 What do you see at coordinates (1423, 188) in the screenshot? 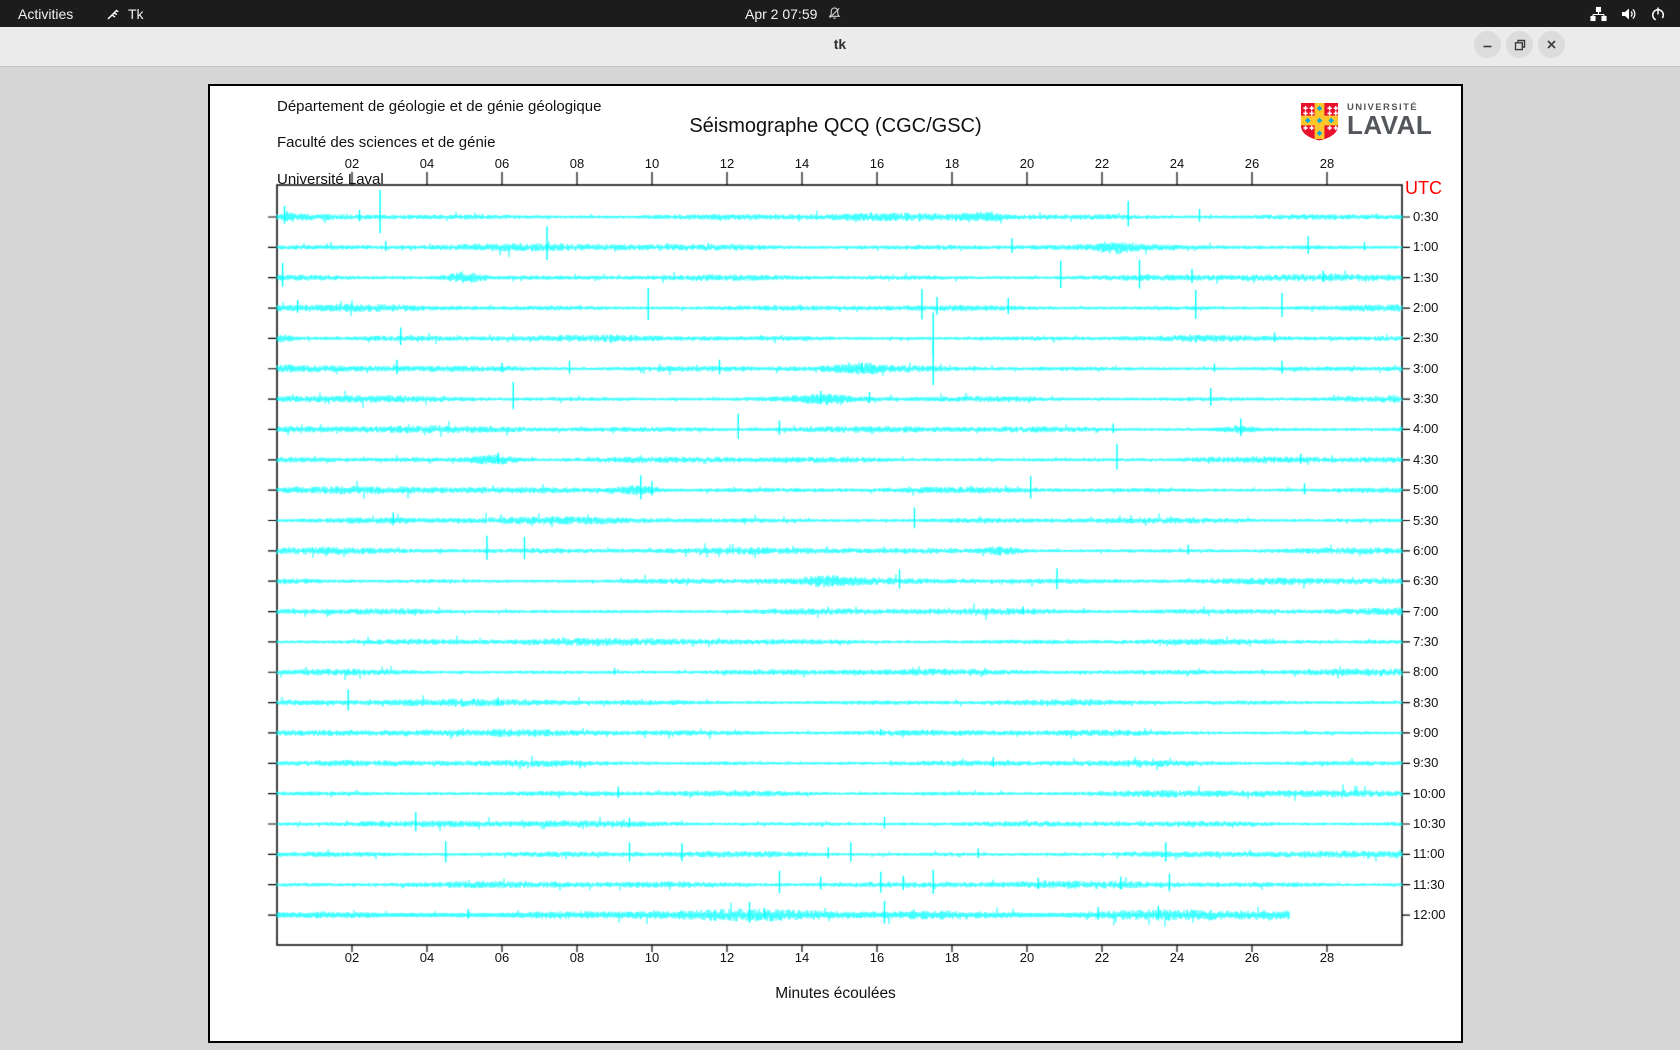
I see `utc-axis-label: UTC` at bounding box center [1423, 188].